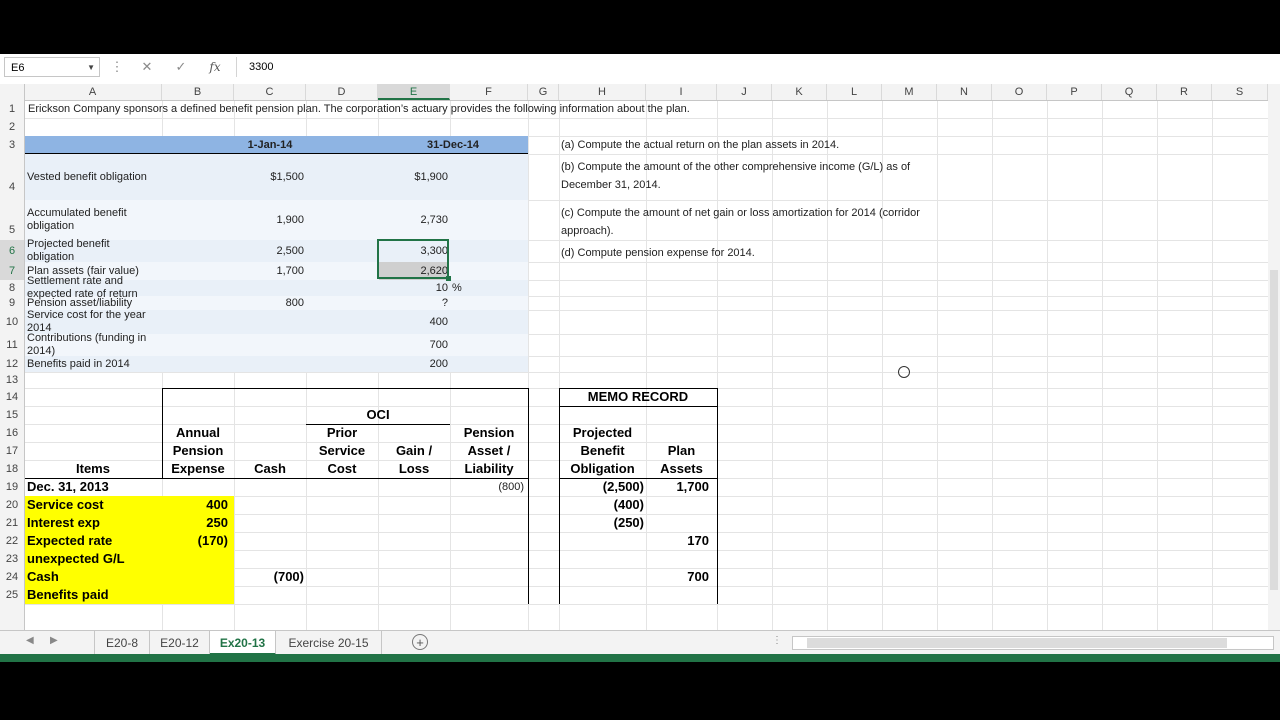 The image size is (1280, 720). I want to click on ws-plan-value, so click(677, 559).